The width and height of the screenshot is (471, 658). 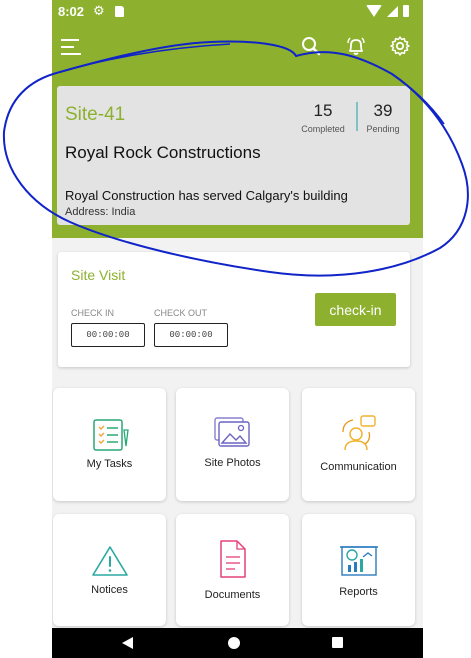 What do you see at coordinates (358, 433) in the screenshot?
I see `communication-icon` at bounding box center [358, 433].